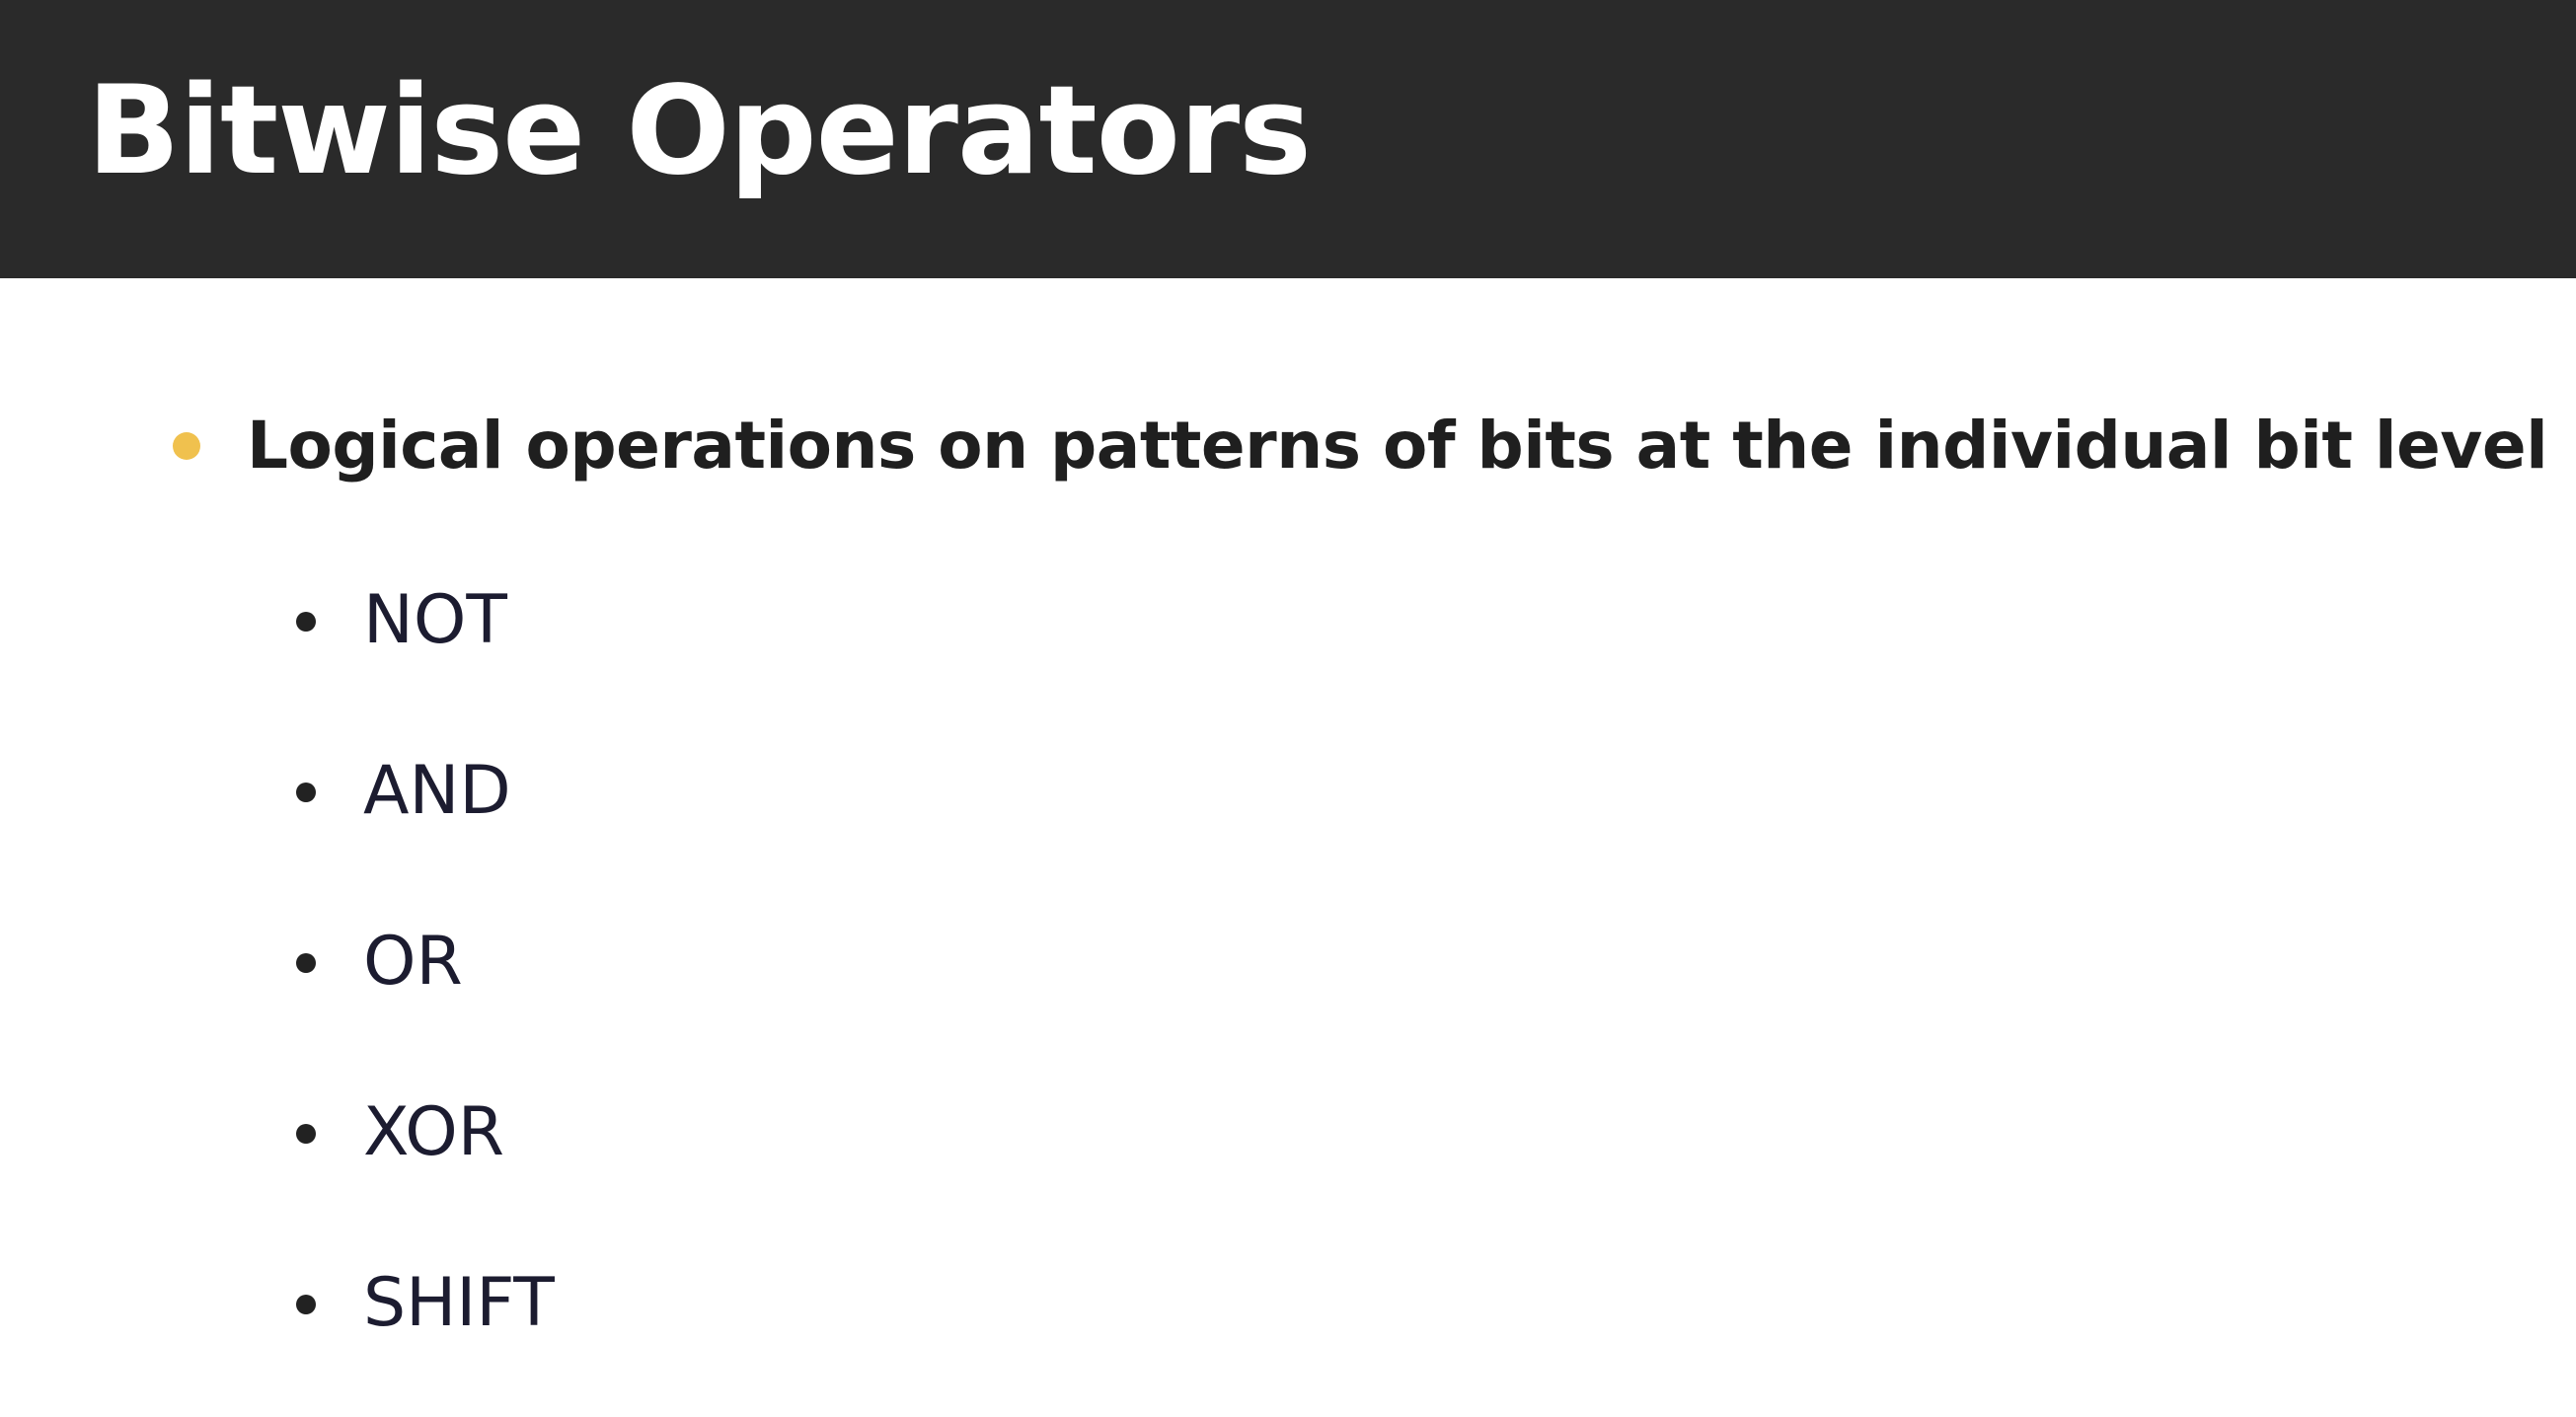 The height and width of the screenshot is (1417, 2576). I want to click on main-bullet-dot, so click(187, 446).